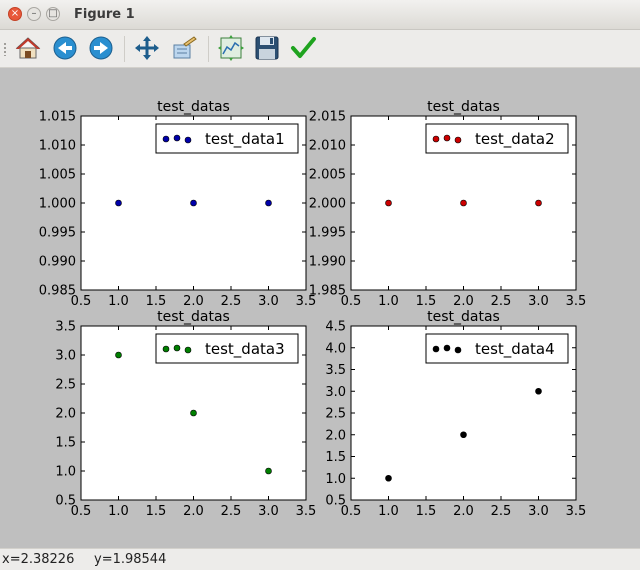 This screenshot has height=570, width=640. Describe the element at coordinates (327, 291) in the screenshot. I see `y-tick-label: 1.985` at that location.